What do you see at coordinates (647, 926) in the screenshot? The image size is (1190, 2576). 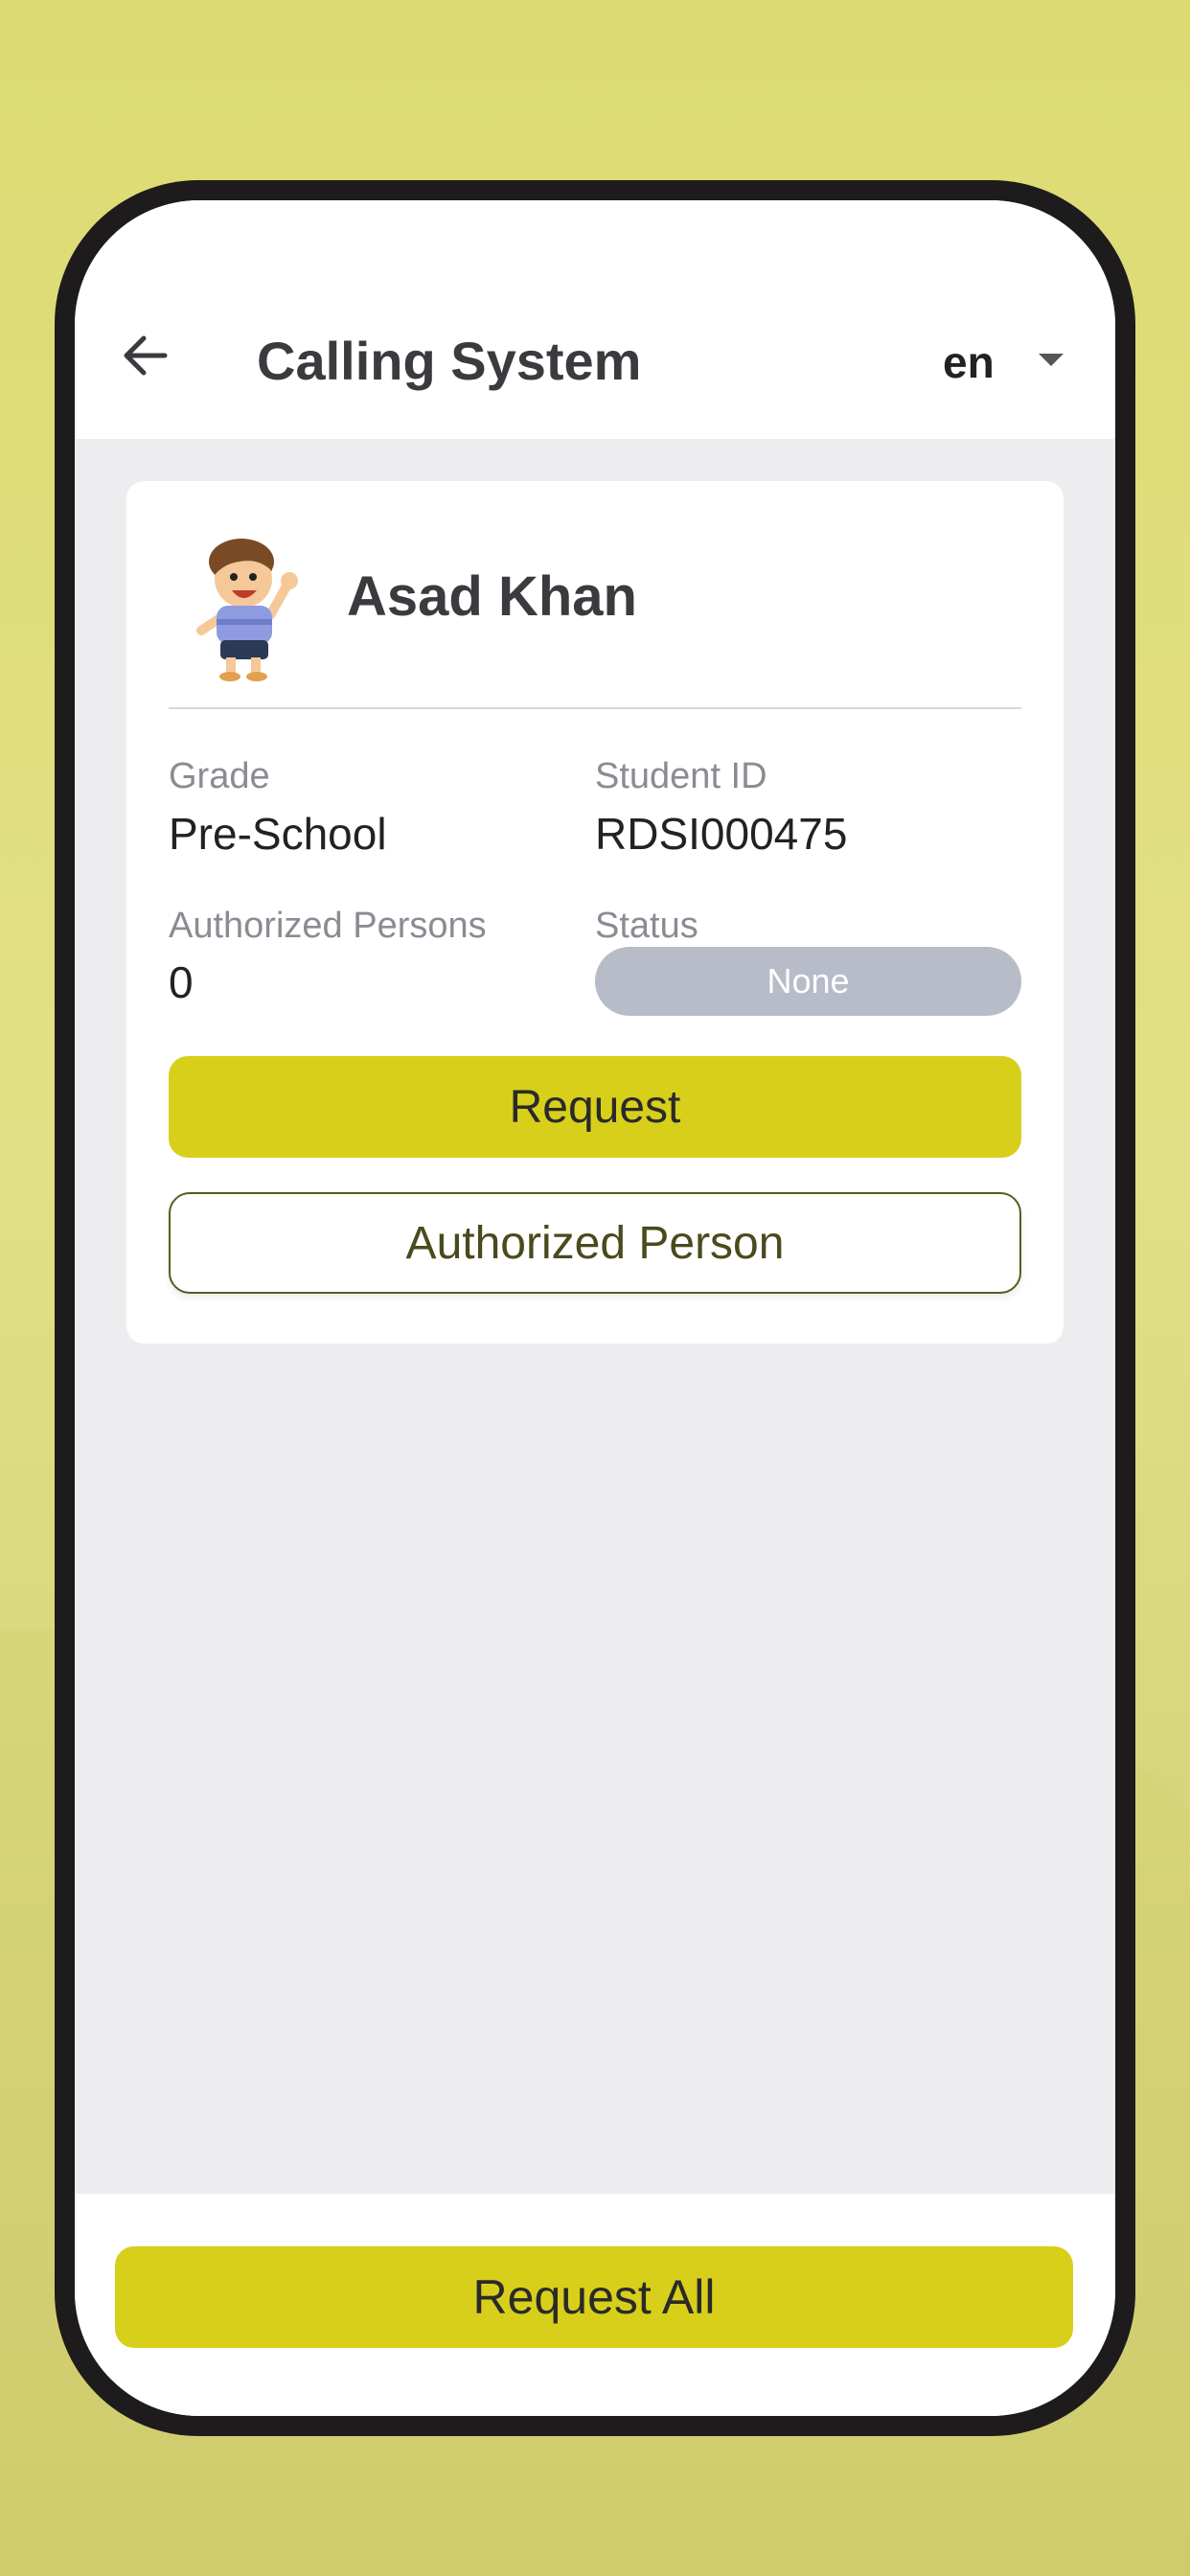 I see `status-label: Status` at bounding box center [647, 926].